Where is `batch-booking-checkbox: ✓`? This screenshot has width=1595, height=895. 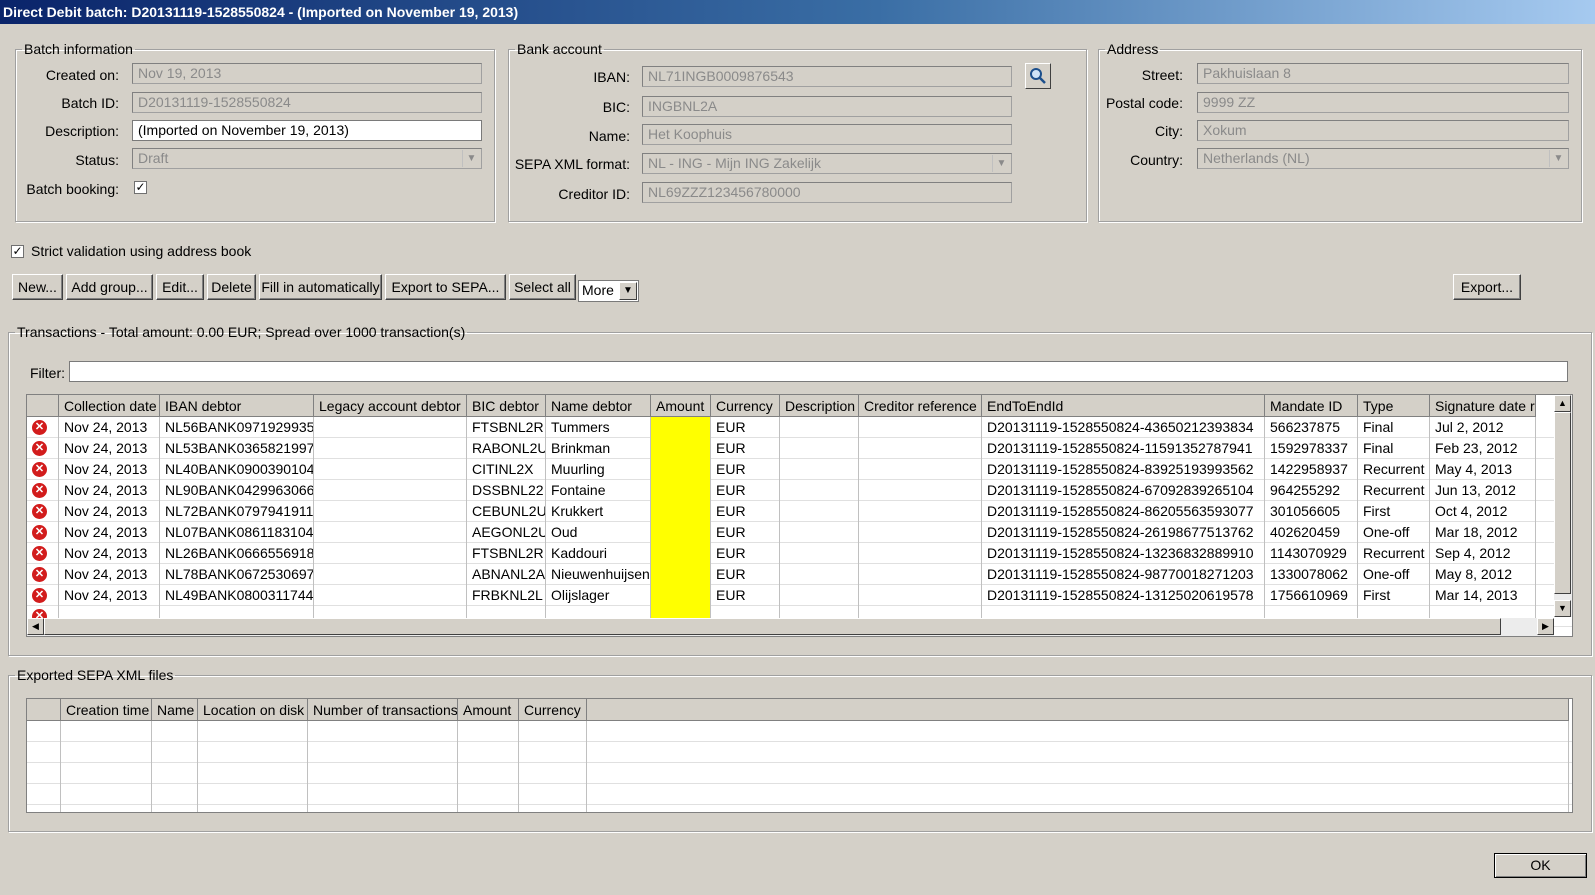
batch-booking-checkbox: ✓ is located at coordinates (140, 187).